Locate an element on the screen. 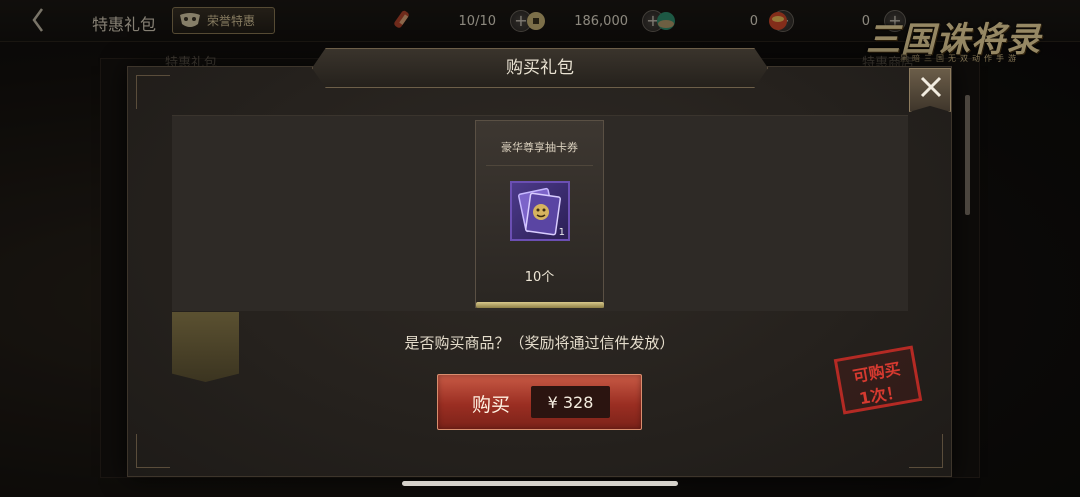  scrollbar is located at coordinates (967, 155).